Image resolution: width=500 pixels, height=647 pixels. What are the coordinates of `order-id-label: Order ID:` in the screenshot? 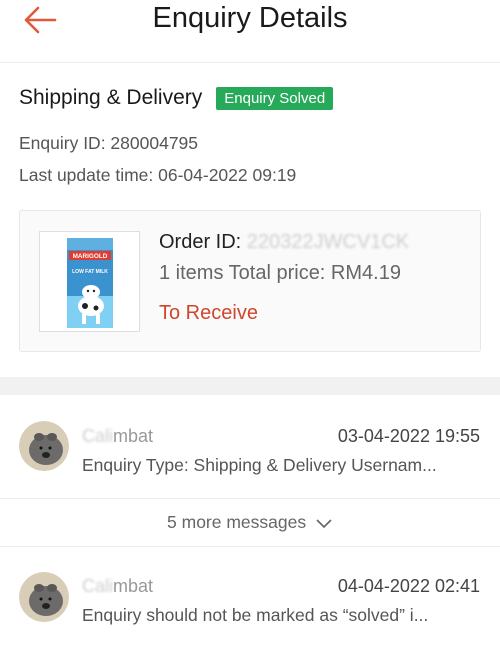 It's located at (203, 242).